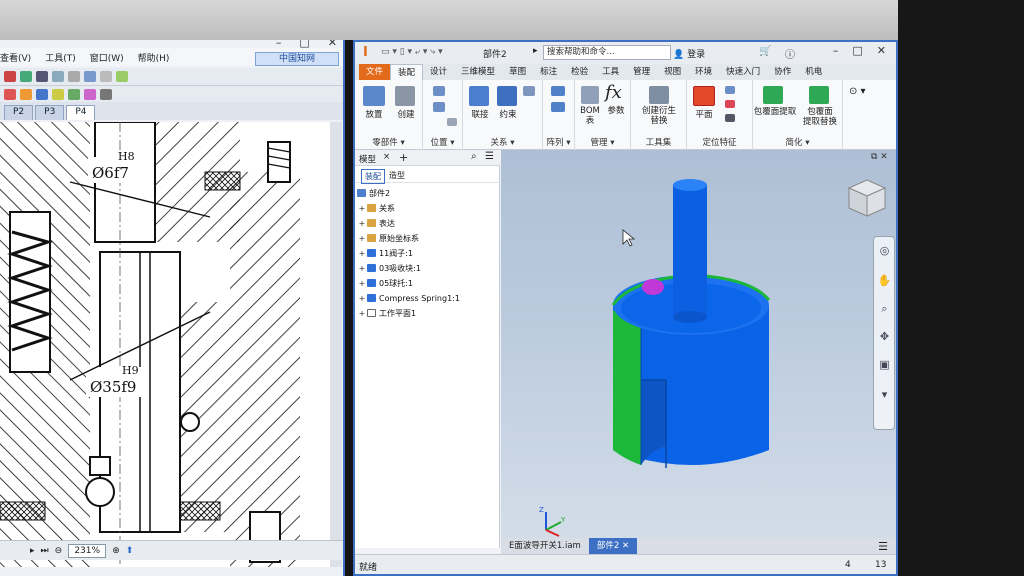 Image resolution: width=1024 pixels, height=576 pixels. Describe the element at coordinates (489, 156) in the screenshot. I see `menu-icon: ☰` at that location.